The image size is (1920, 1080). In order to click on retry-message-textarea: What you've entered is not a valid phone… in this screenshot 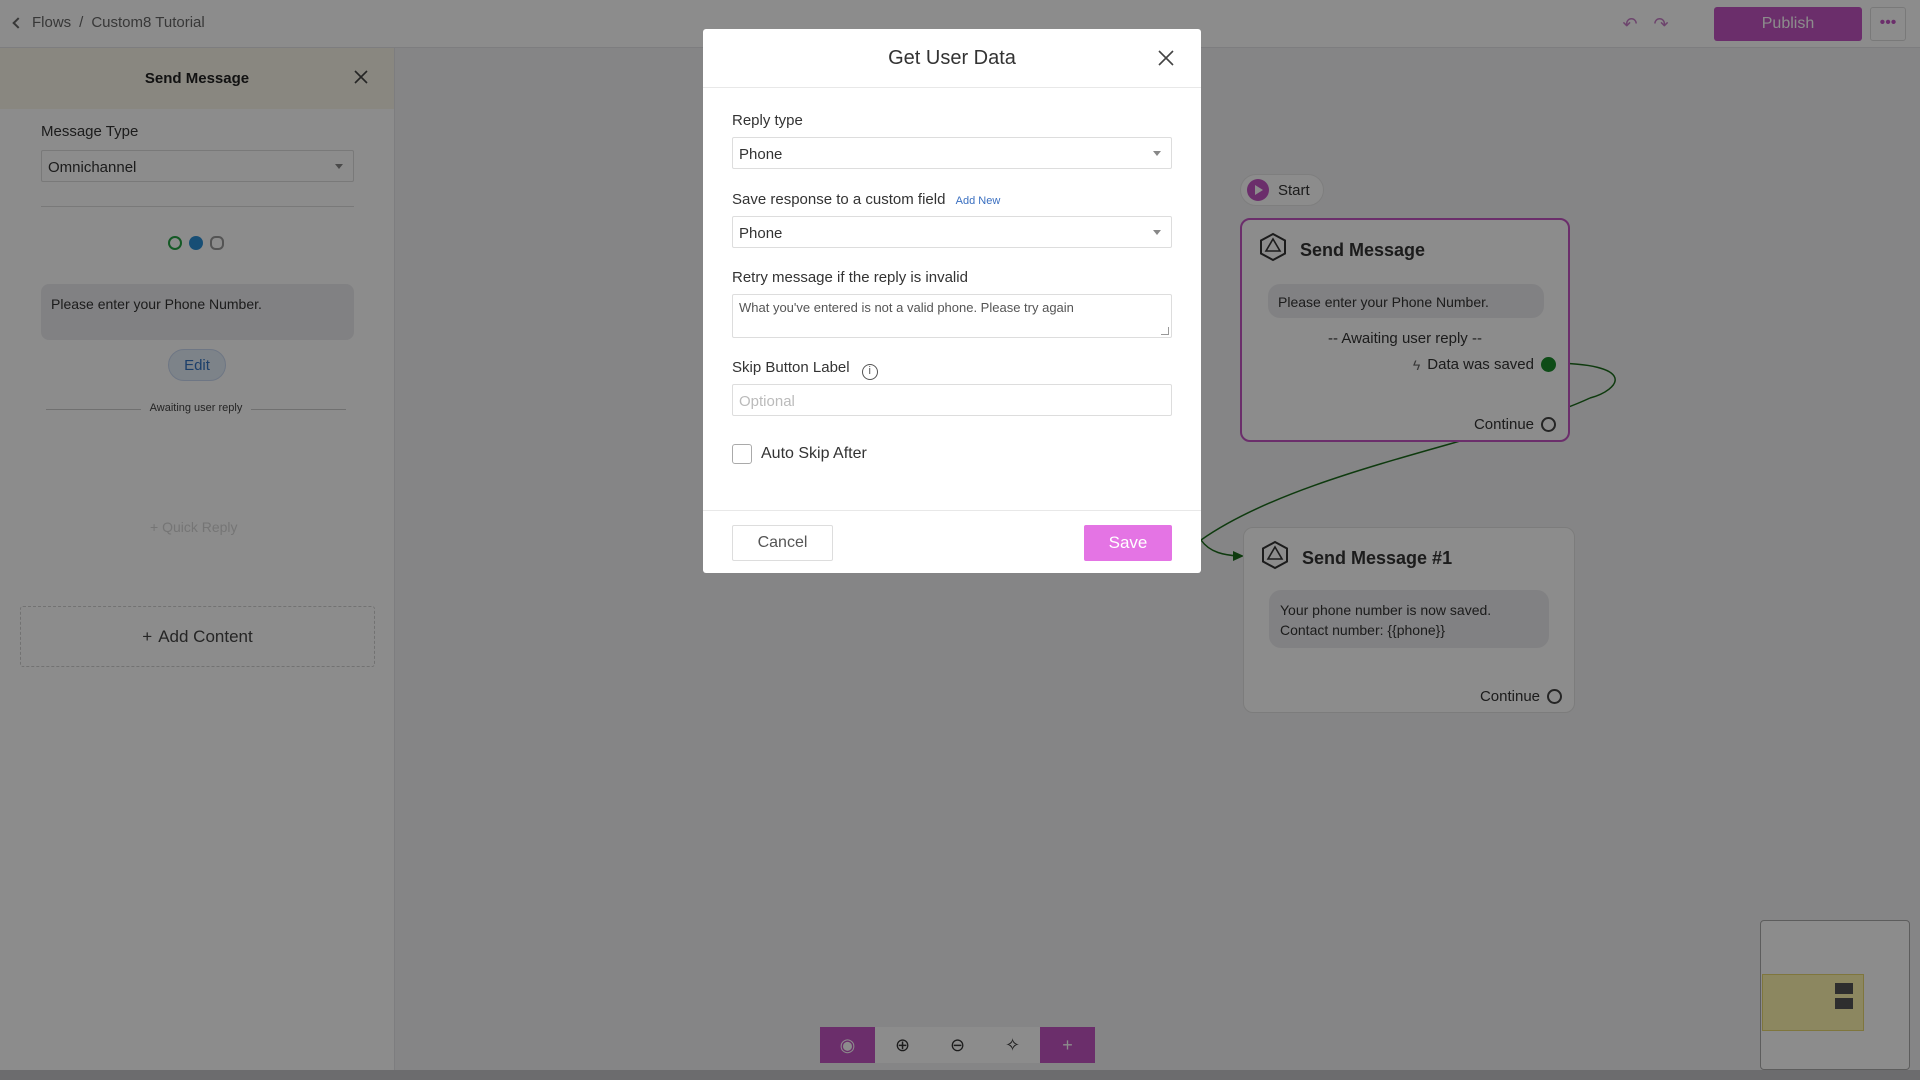, I will do `click(952, 316)`.